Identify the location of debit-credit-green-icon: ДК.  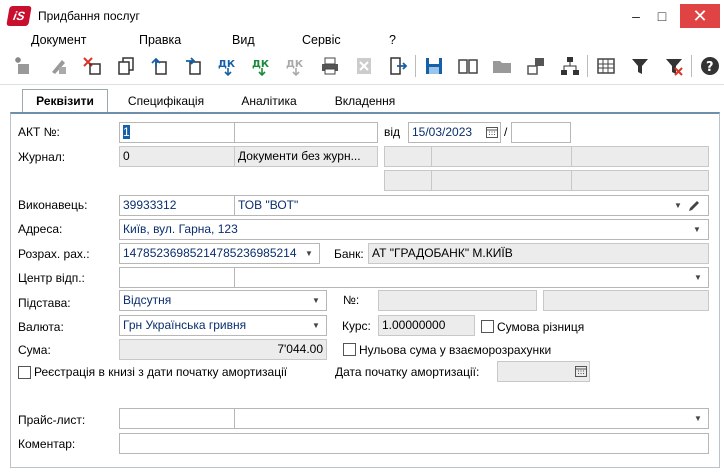
(262, 66).